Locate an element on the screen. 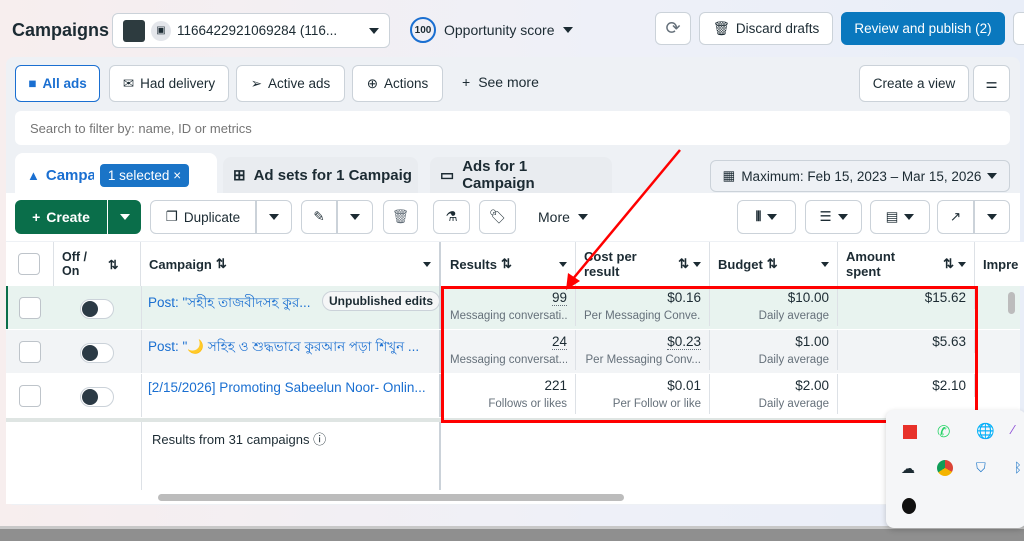  cloud-icon: ☁ is located at coordinates (908, 468).